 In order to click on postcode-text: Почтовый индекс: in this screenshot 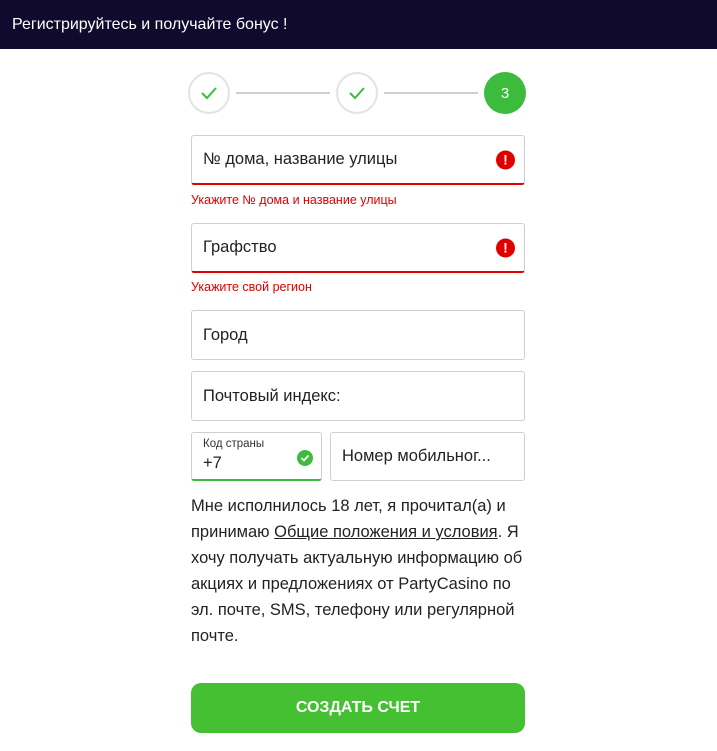, I will do `click(272, 395)`.